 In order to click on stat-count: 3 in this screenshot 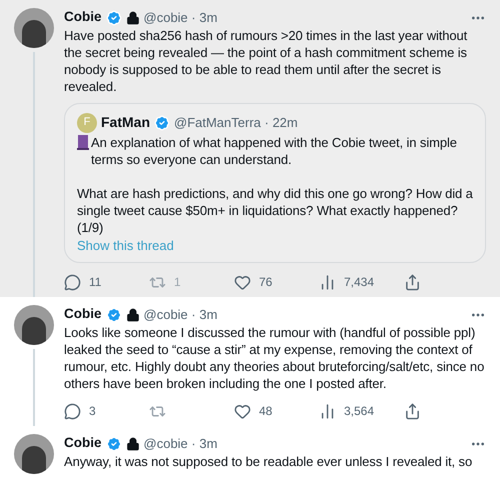, I will do `click(92, 411)`.